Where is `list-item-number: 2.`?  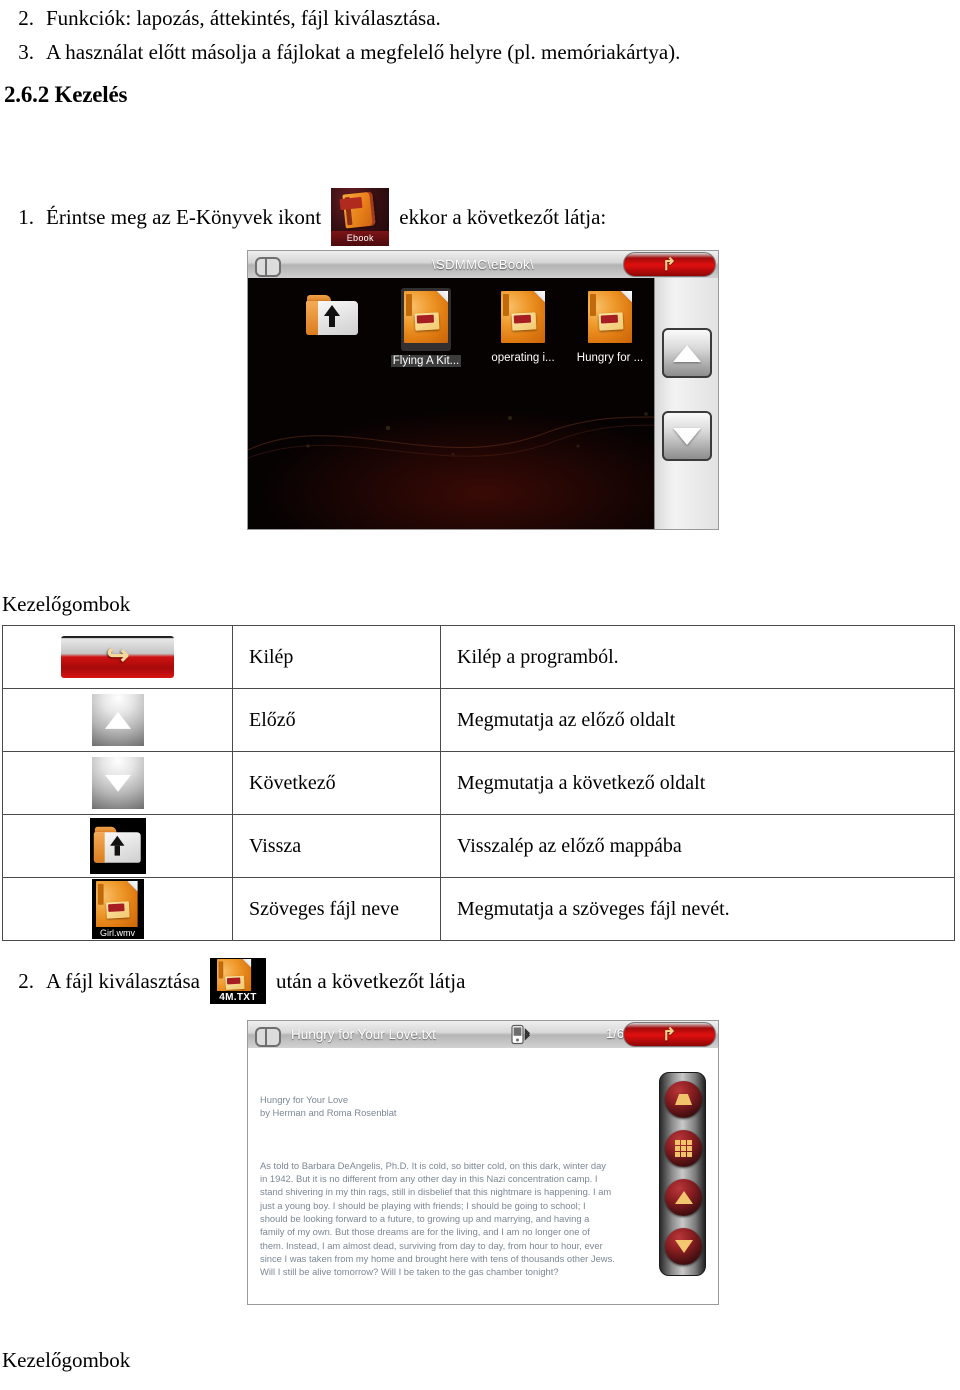 list-item-number: 2. is located at coordinates (26, 18).